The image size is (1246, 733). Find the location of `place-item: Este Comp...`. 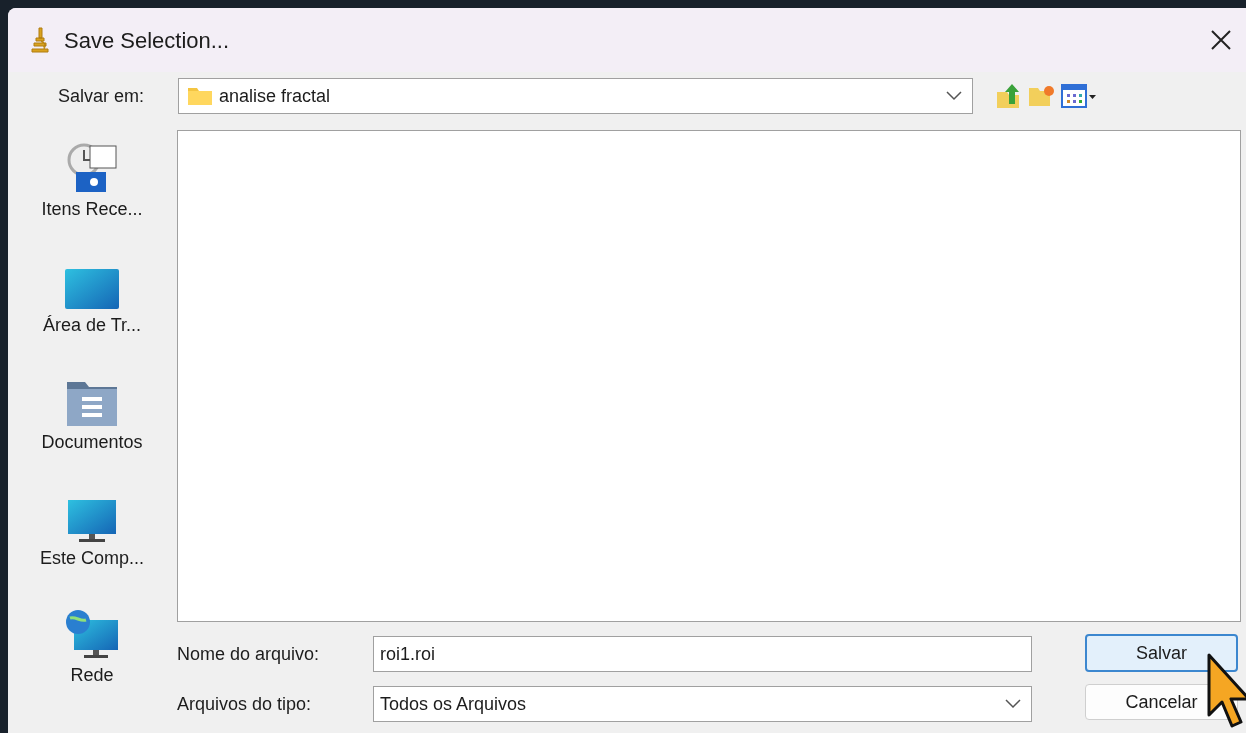

place-item: Este Comp... is located at coordinates (92, 545).